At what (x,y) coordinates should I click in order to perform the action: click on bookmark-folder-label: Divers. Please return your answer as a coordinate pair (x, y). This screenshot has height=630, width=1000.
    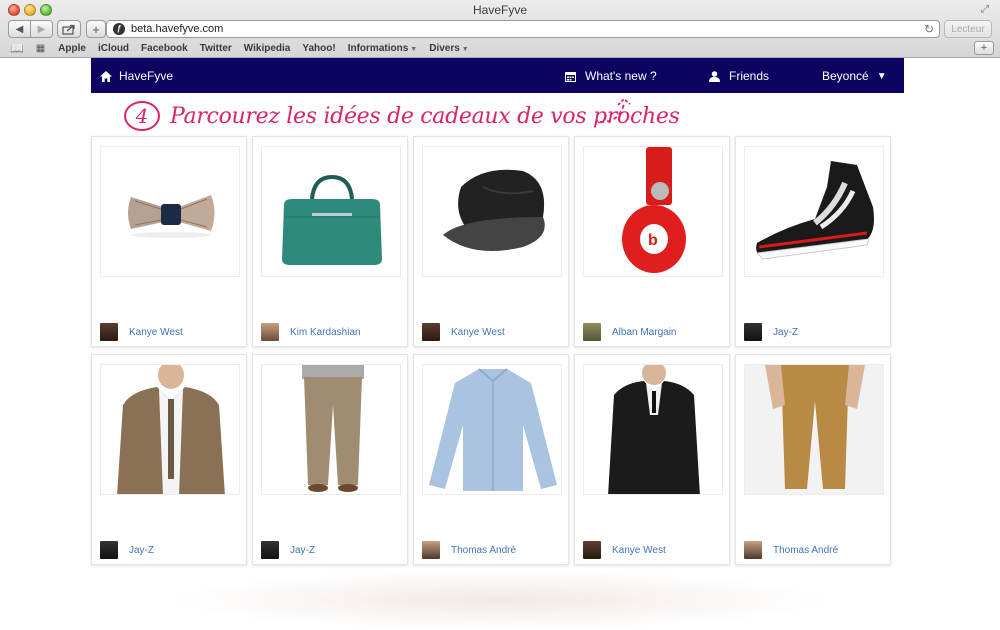
    Looking at the image, I should click on (444, 48).